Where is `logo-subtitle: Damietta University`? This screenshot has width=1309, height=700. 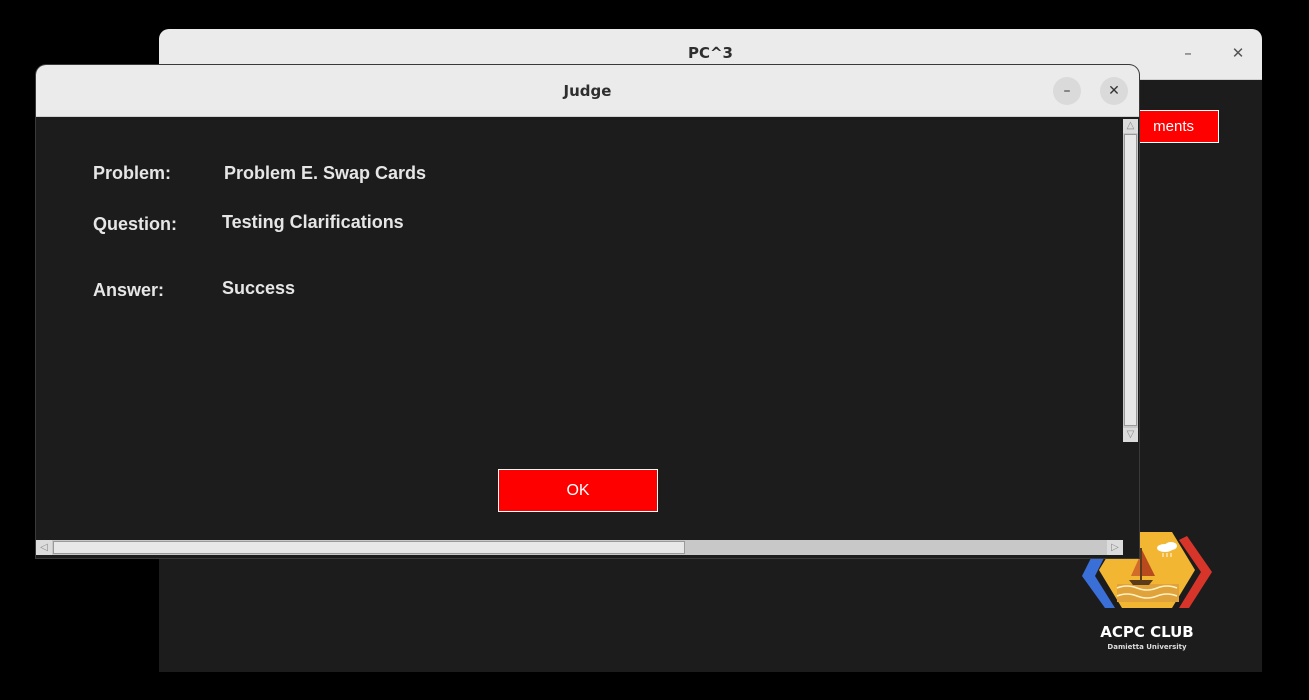 logo-subtitle: Damietta University is located at coordinates (1147, 647).